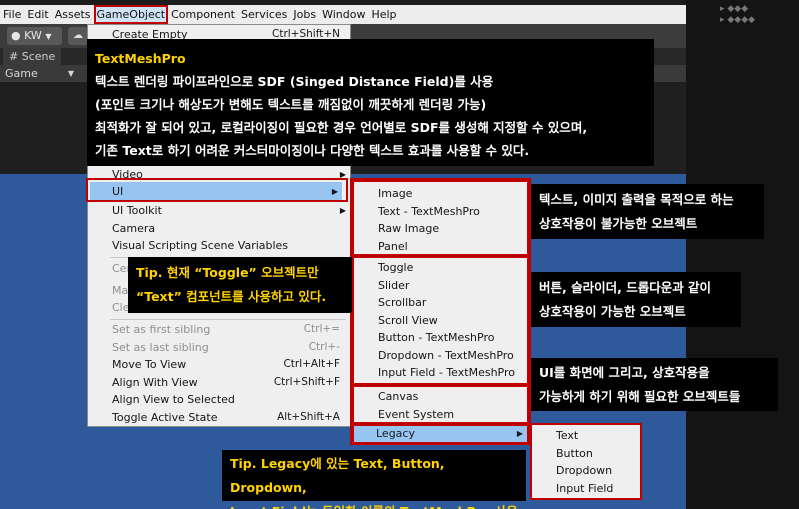 This screenshot has width=799, height=509. What do you see at coordinates (304, 14) in the screenshot?
I see `menu-jobs: Jobs` at bounding box center [304, 14].